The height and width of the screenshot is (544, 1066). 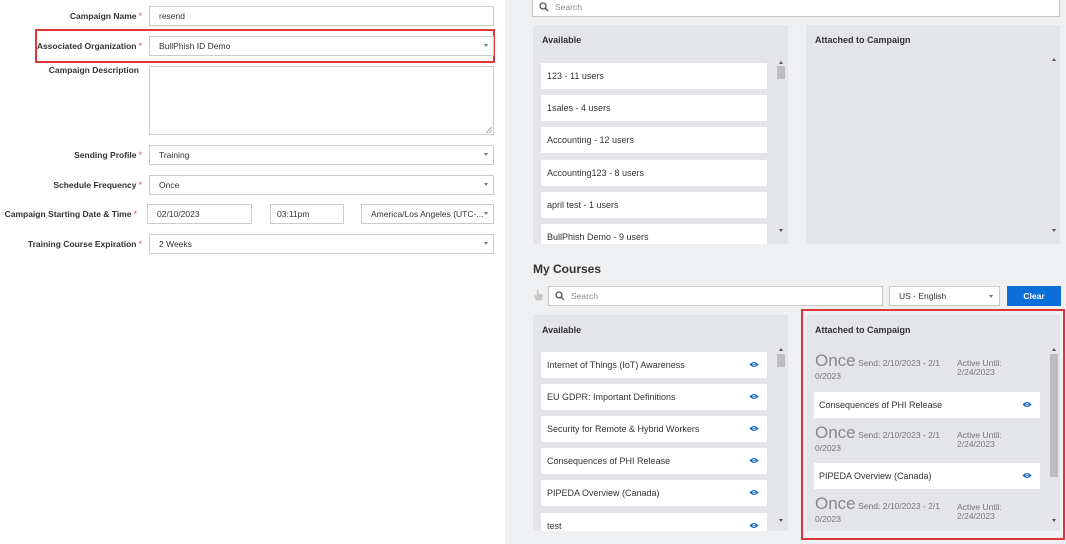 What do you see at coordinates (562, 40) in the screenshot?
I see `groups-available-title: Available` at bounding box center [562, 40].